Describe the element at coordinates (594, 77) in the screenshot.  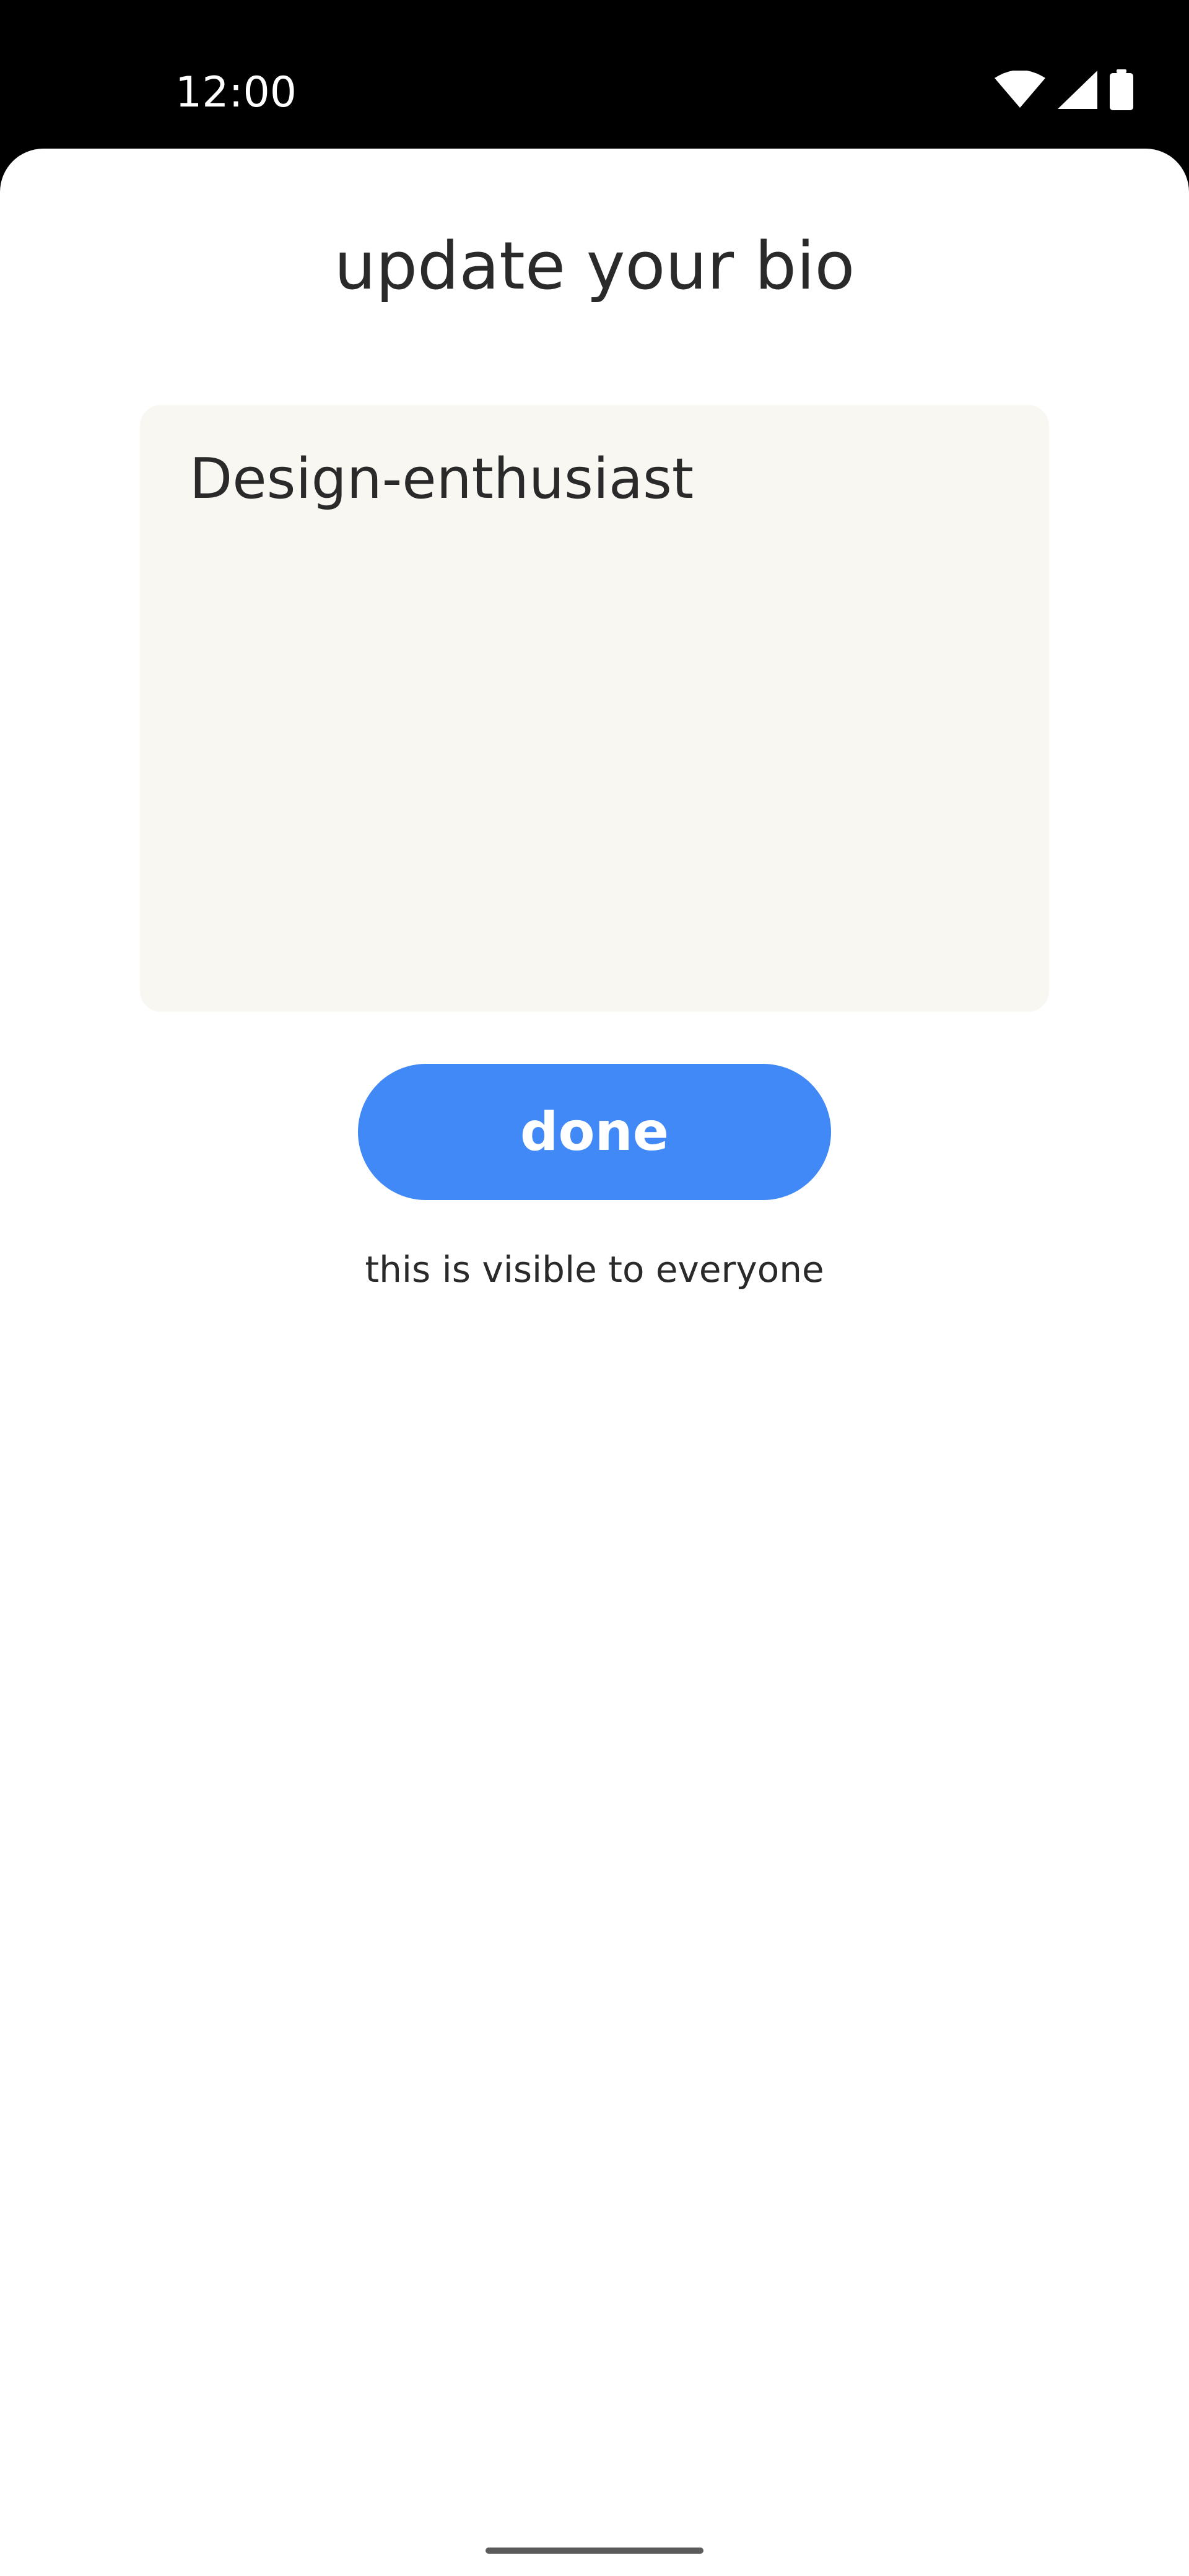
I see `status-bar: 12:00` at that location.